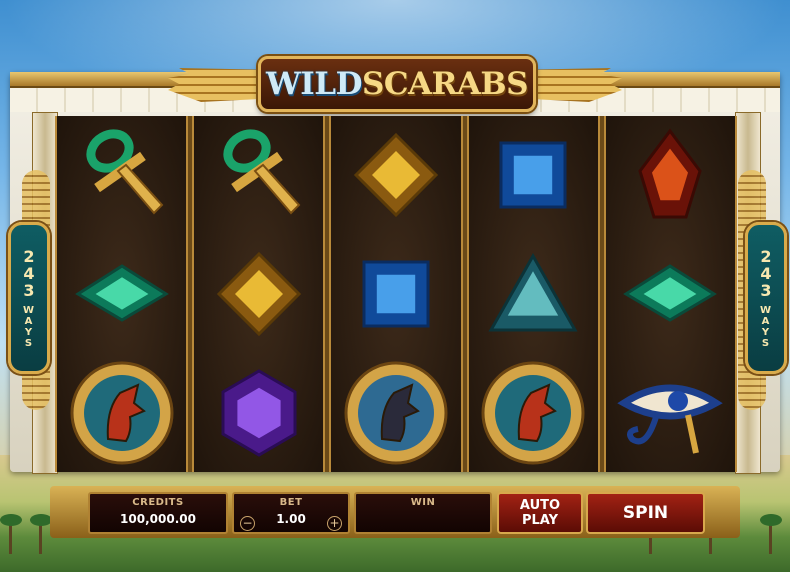 The image size is (790, 572). I want to click on autoplay-label-line1: AUTO, so click(540, 505).